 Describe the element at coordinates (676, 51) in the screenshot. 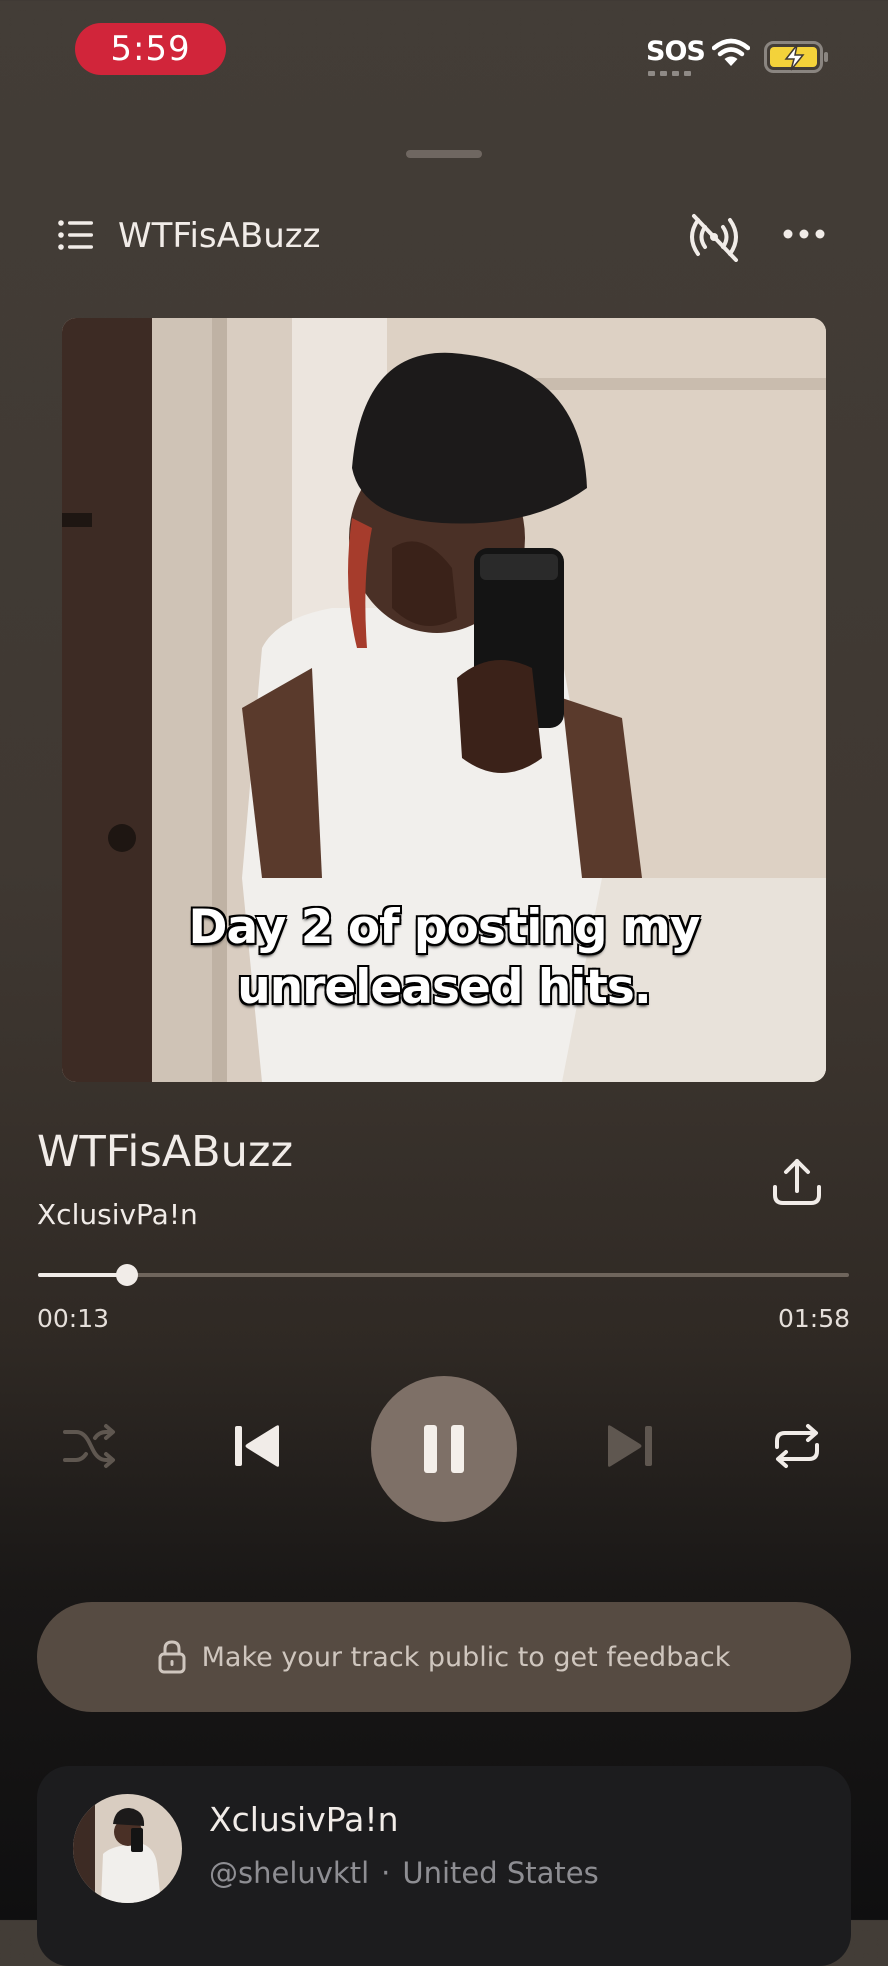

I see `sos-indicator: SOS` at that location.